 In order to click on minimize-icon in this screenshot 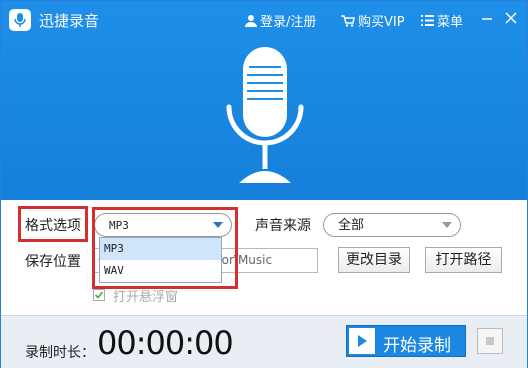, I will do `click(487, 19)`.